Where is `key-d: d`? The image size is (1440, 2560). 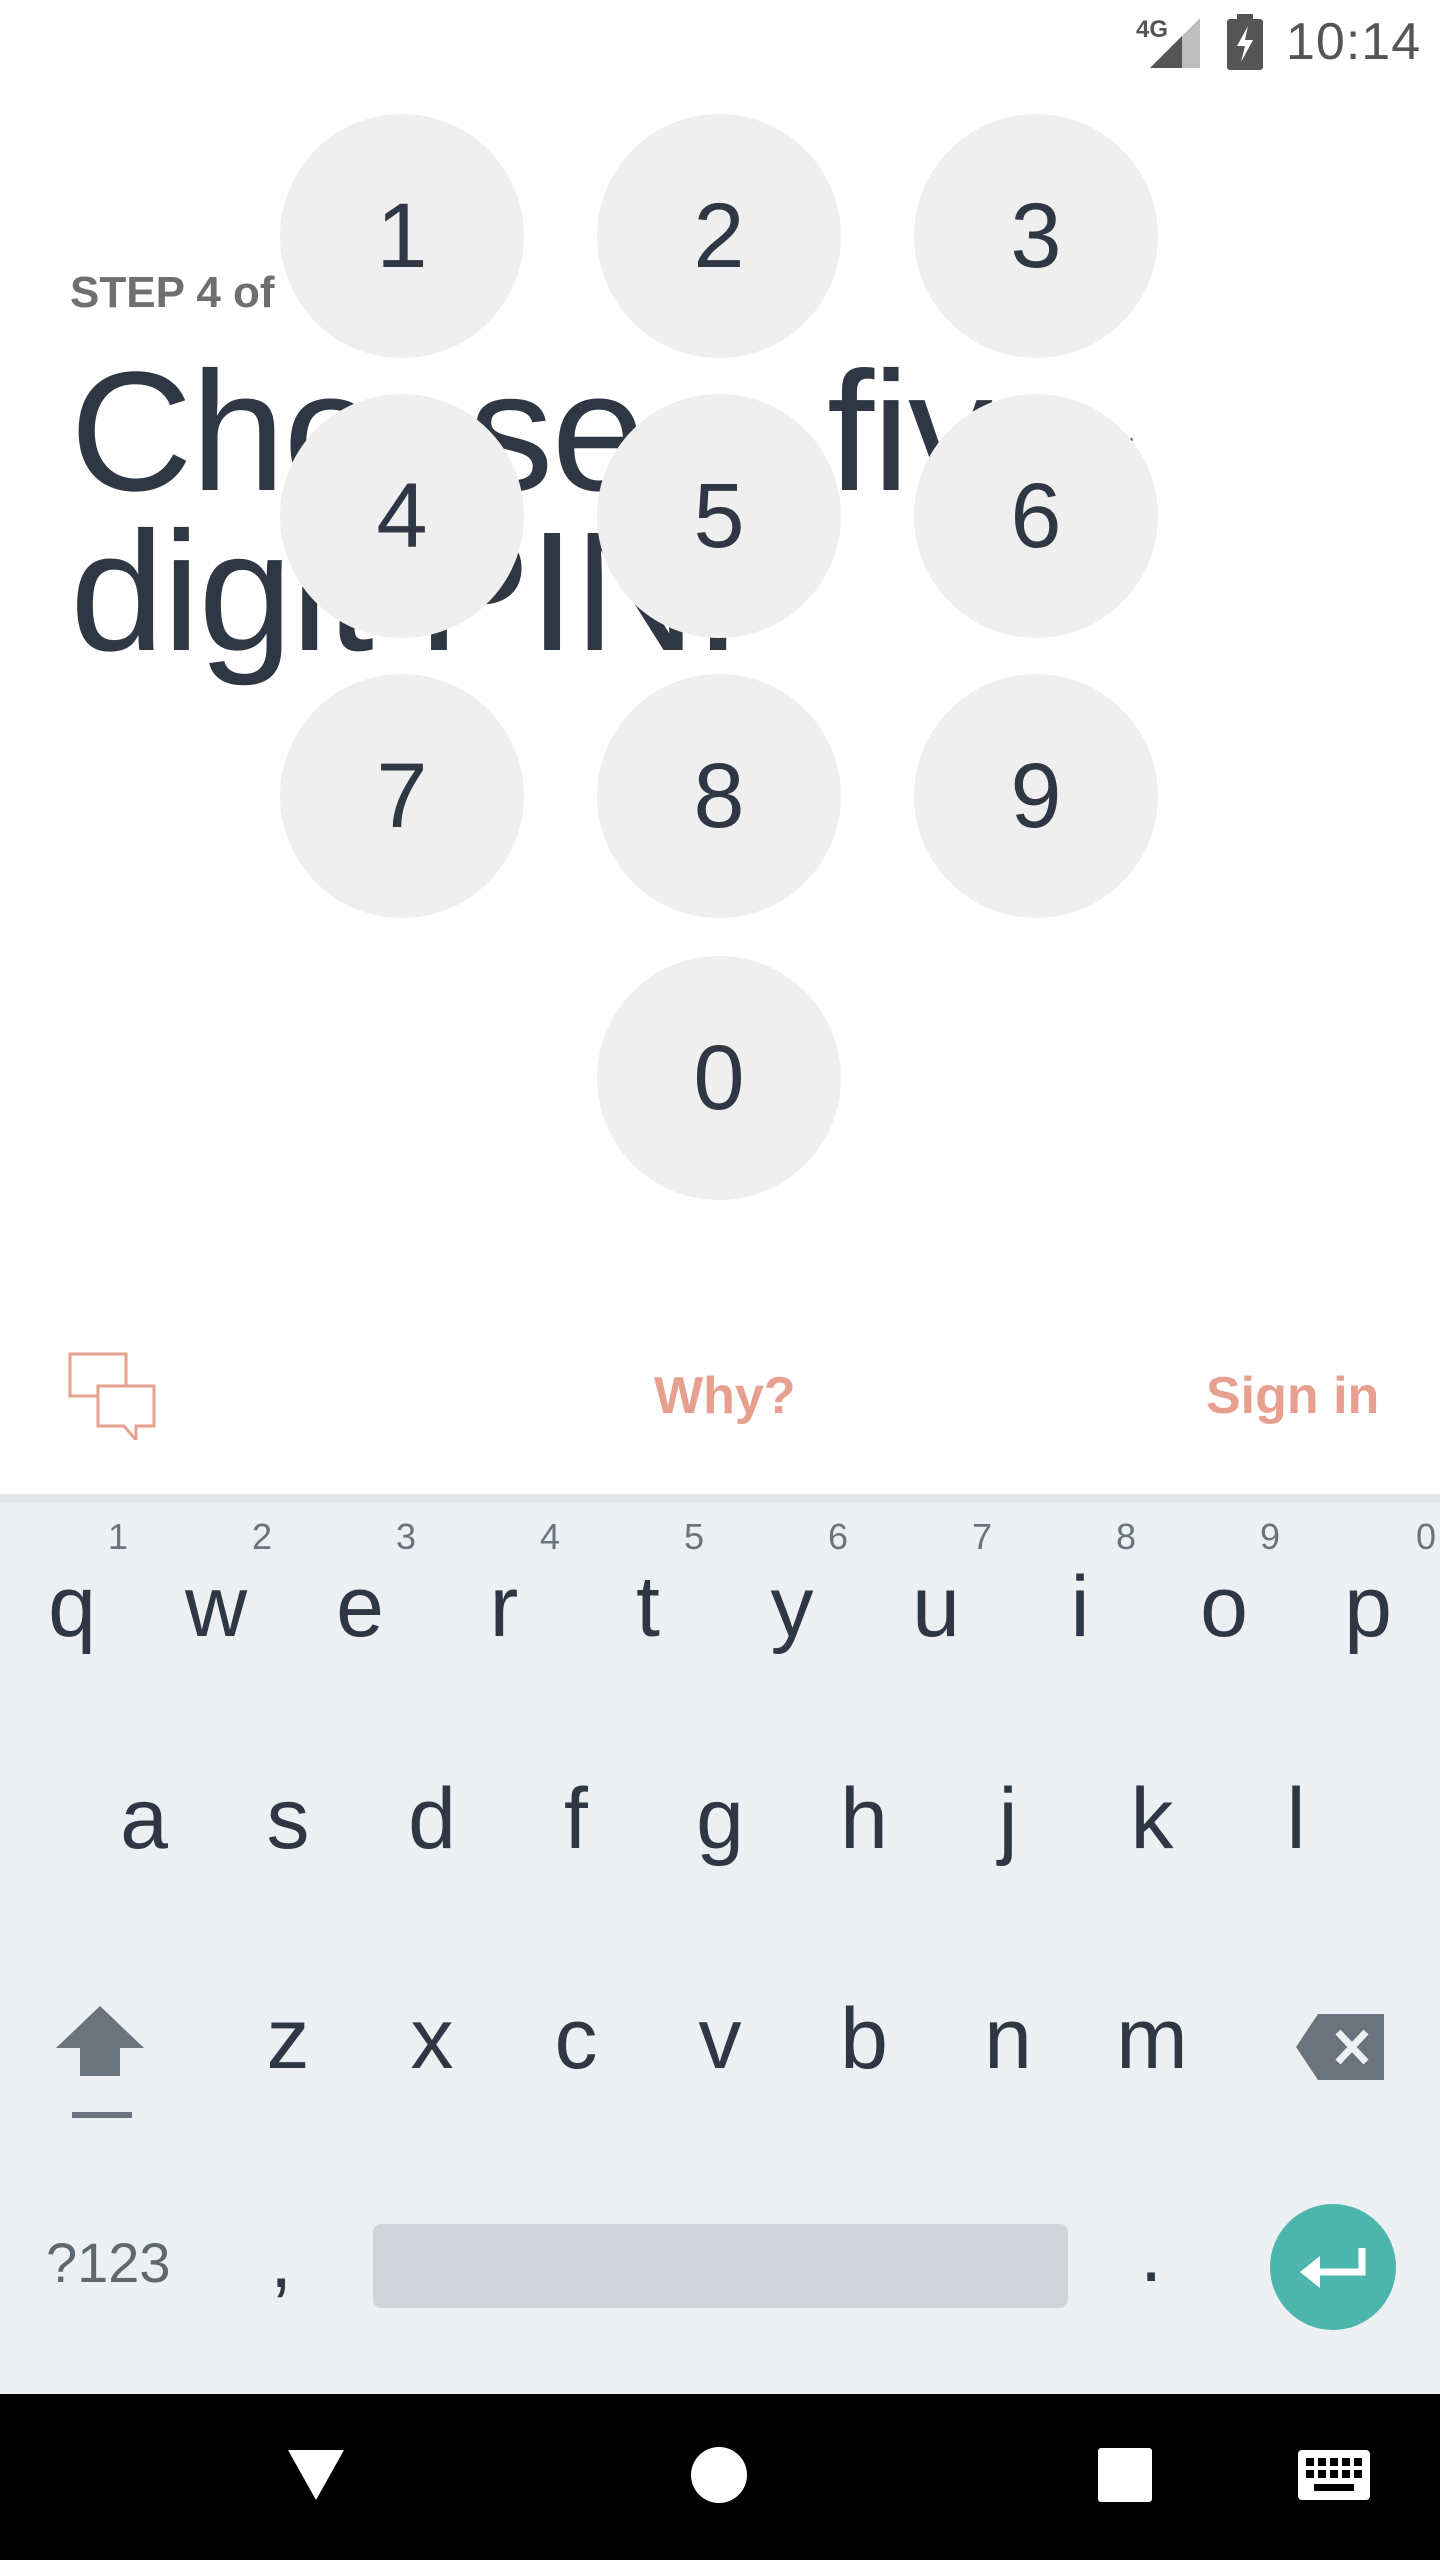
key-d: d is located at coordinates (432, 1820).